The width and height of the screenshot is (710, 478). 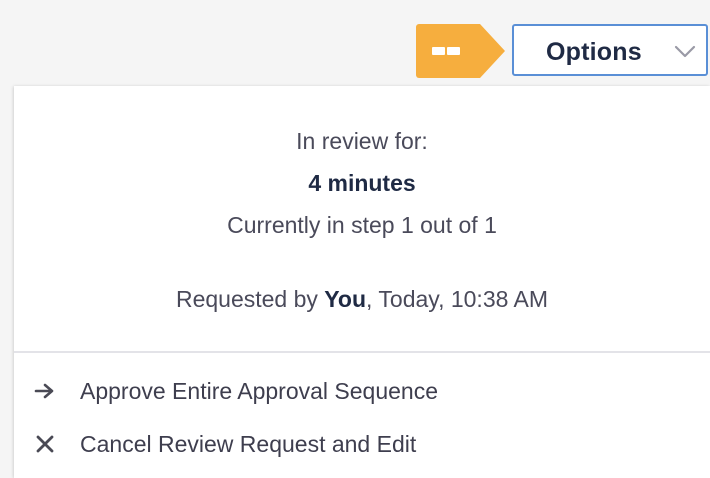 I want to click on review-label: In review for:, so click(x=362, y=141).